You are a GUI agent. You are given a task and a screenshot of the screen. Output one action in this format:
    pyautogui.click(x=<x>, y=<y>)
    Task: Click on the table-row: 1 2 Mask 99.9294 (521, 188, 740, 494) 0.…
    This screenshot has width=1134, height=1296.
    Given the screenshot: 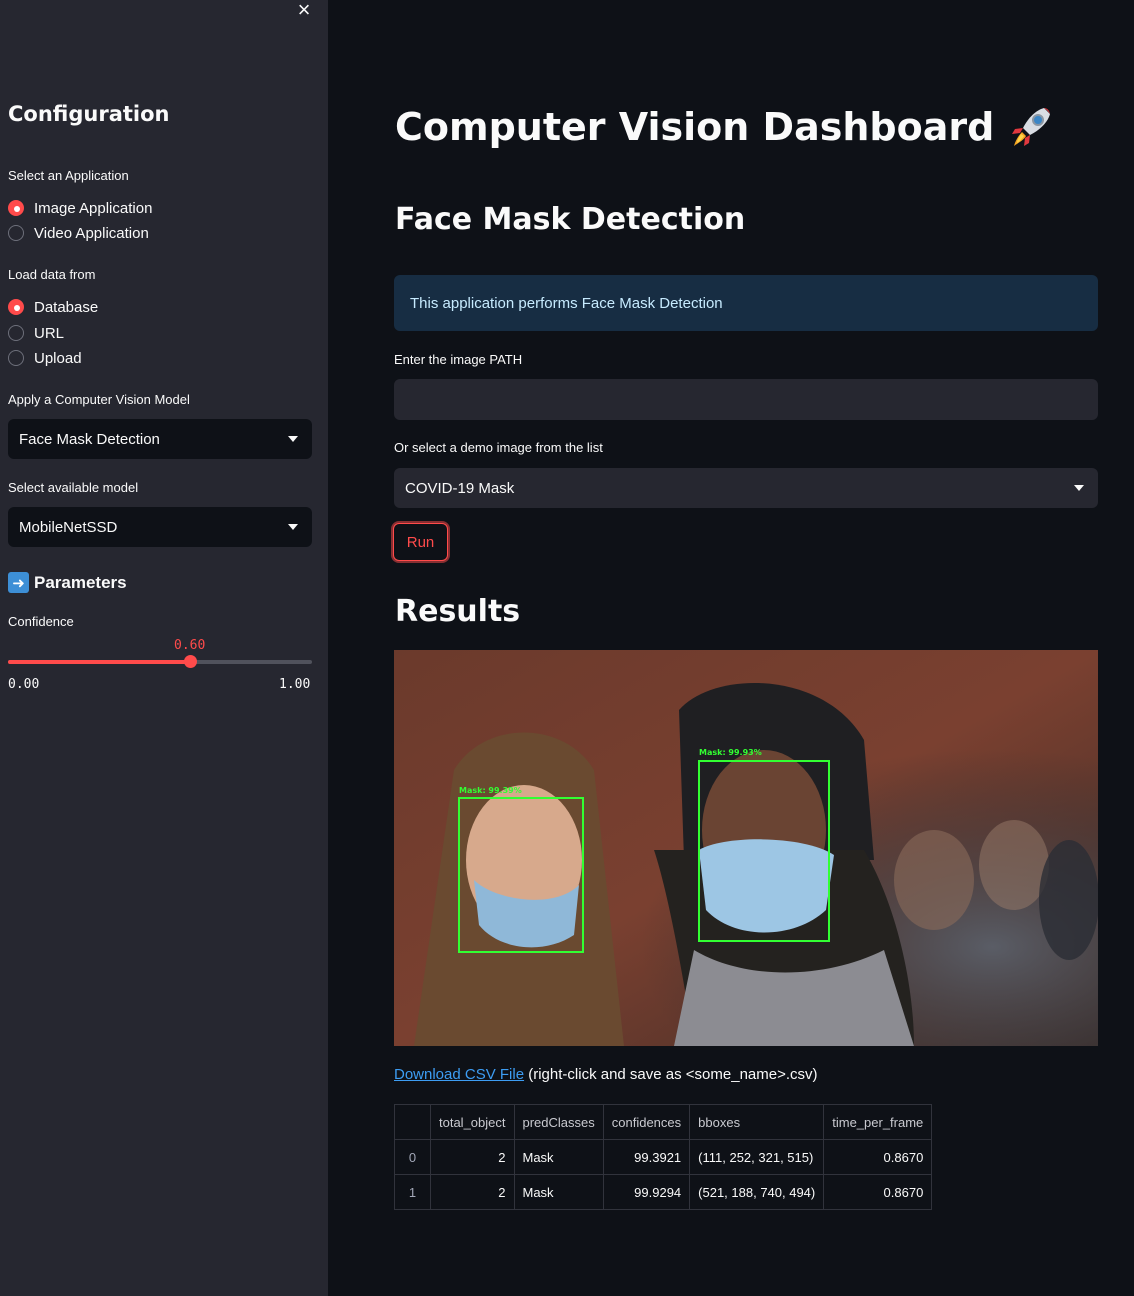 What is the action you would take?
    pyautogui.click(x=663, y=1192)
    